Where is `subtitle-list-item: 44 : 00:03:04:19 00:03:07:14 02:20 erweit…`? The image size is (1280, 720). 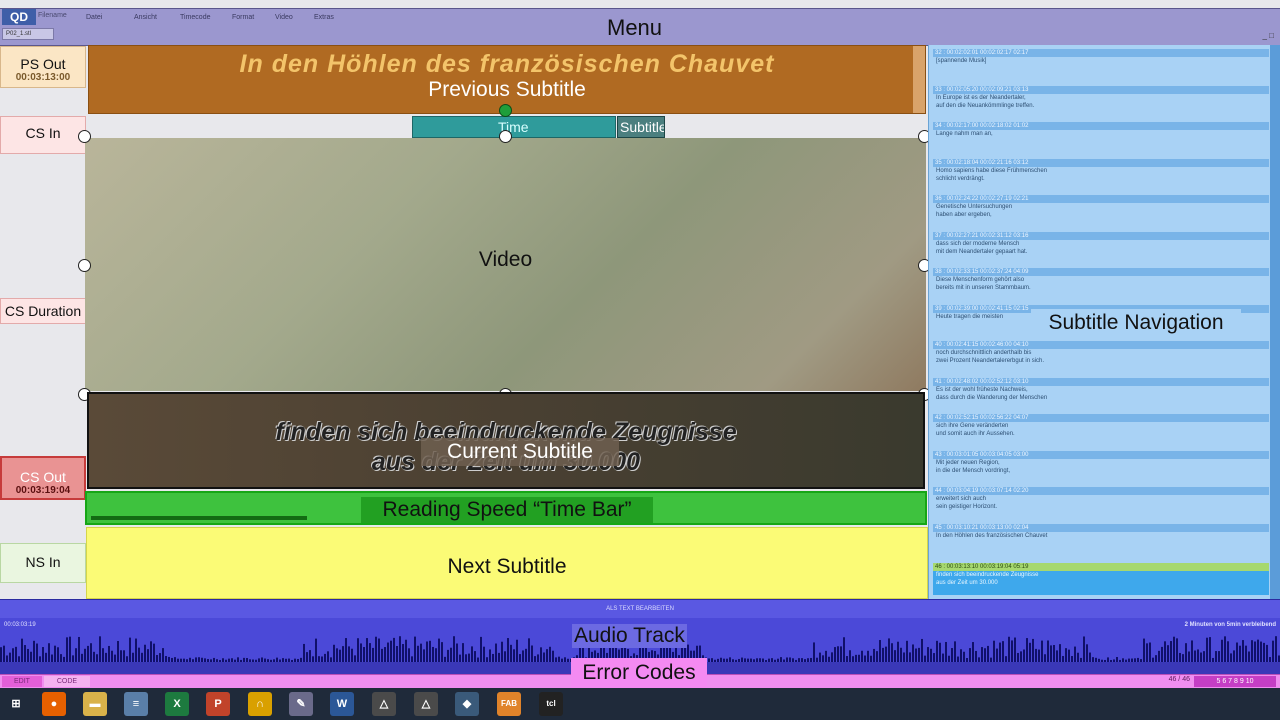
subtitle-list-item: 44 : 00:03:04:19 00:03:07:14 02:20 erweit… is located at coordinates (1101, 504).